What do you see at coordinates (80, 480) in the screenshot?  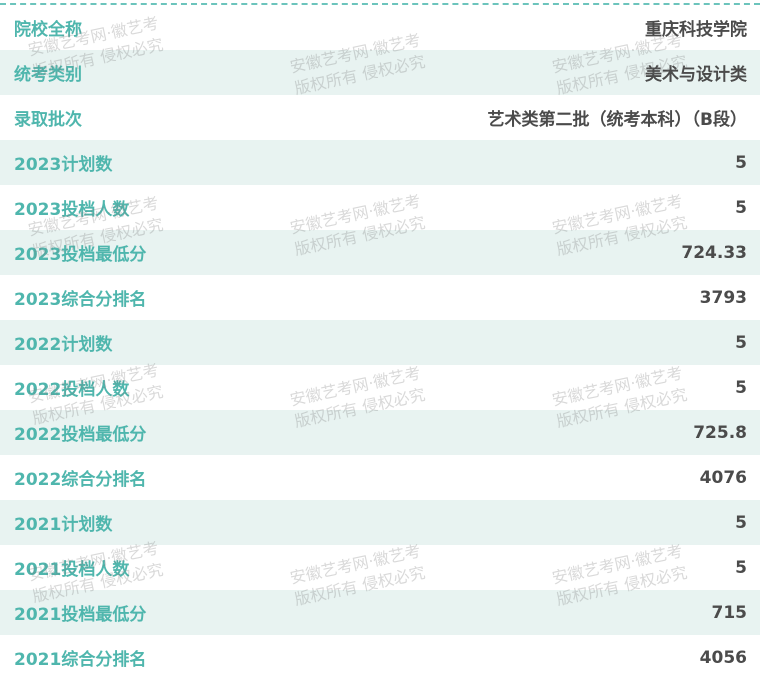 I see `row-label: 2022综合分排名` at bounding box center [80, 480].